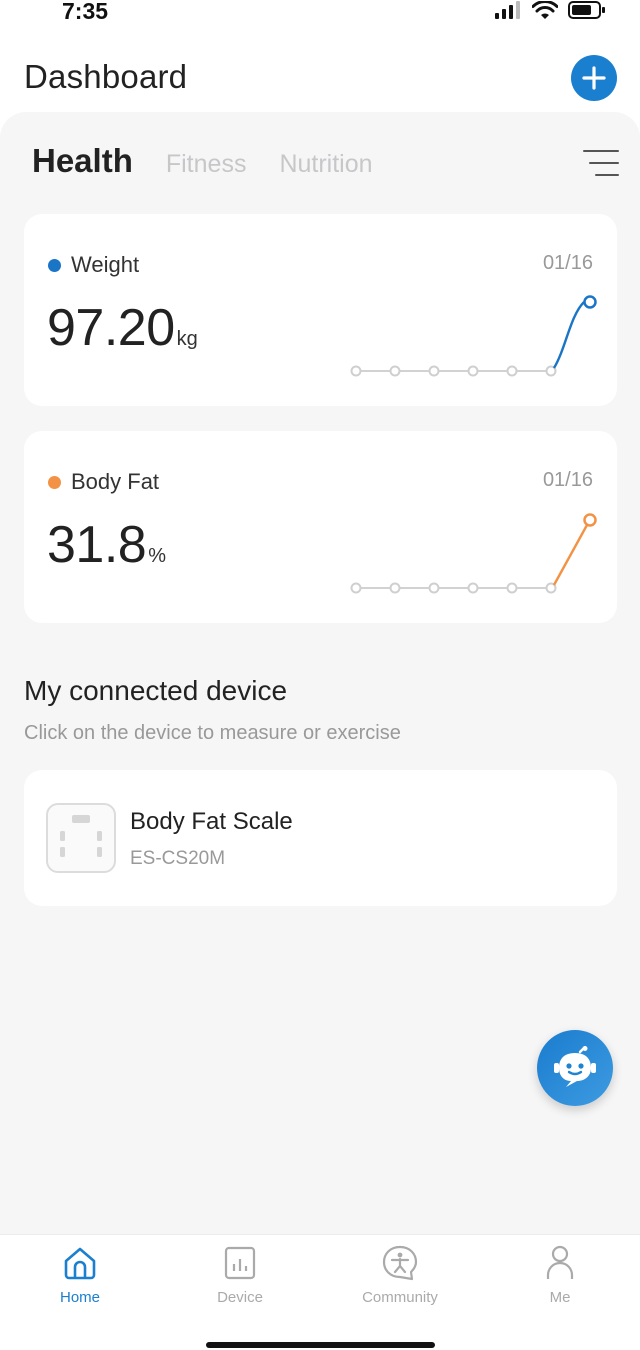  I want to click on page-title: Dashboard, so click(106, 76).